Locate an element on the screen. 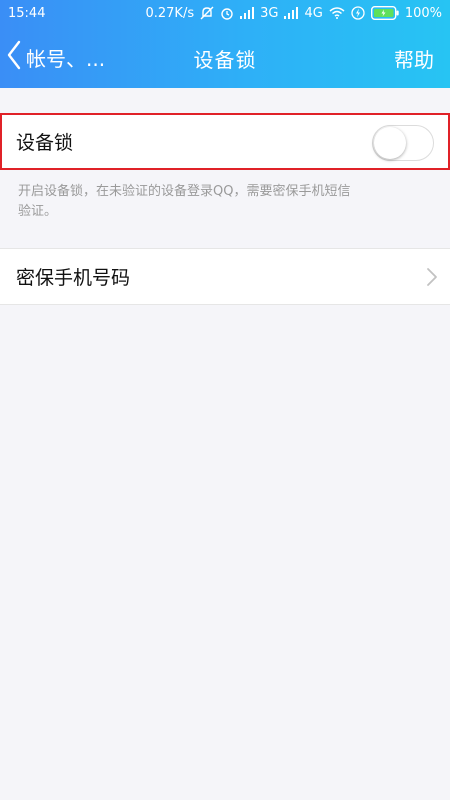 This screenshot has height=800, width=450. battery-percent: 100% is located at coordinates (423, 13).